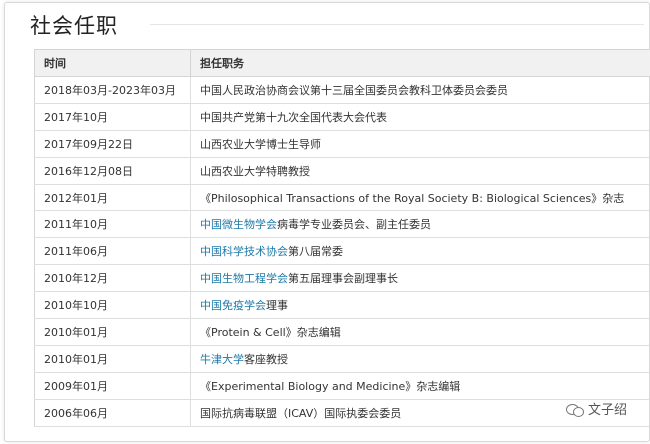  What do you see at coordinates (238, 224) in the screenshot?
I see `organization-link: 中国微生物学会` at bounding box center [238, 224].